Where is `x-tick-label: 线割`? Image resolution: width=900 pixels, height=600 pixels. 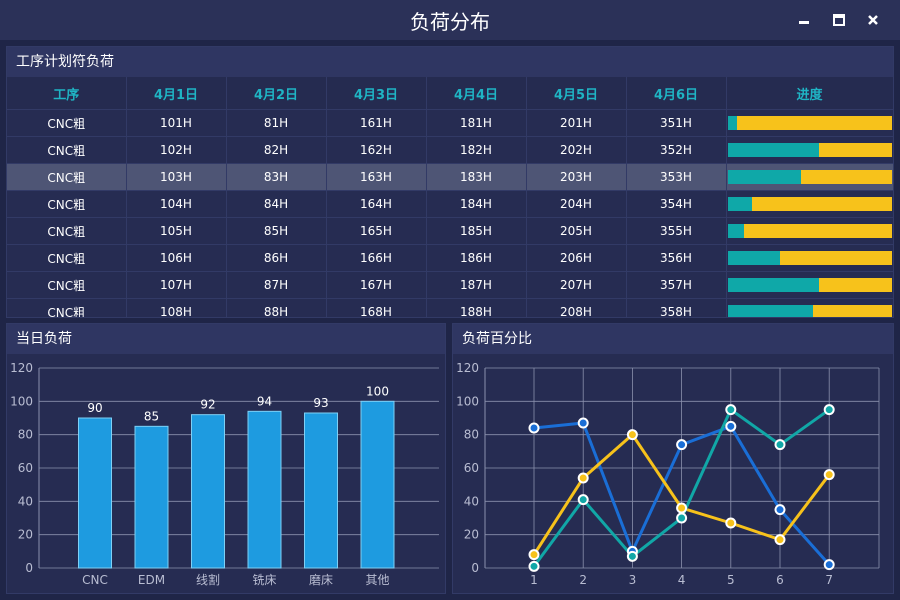 x-tick-label: 线割 is located at coordinates (208, 579).